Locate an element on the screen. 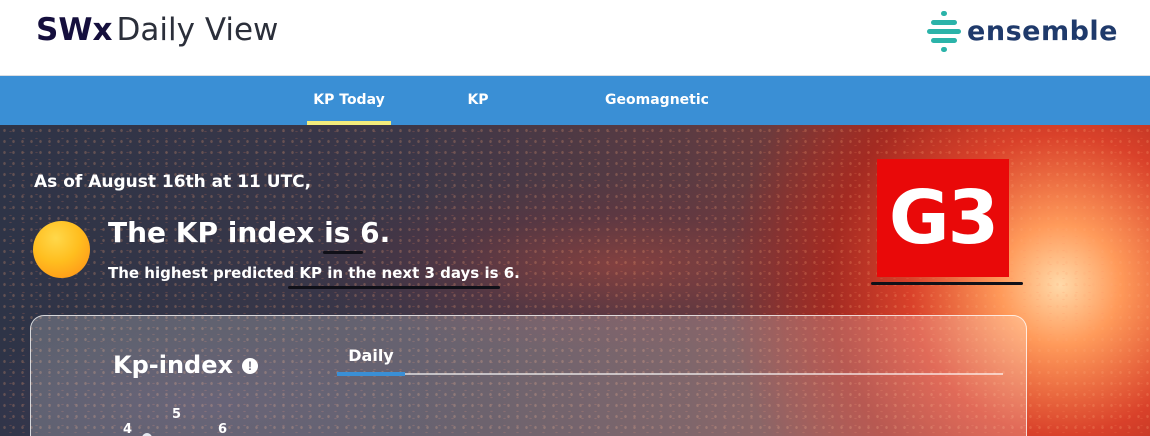 The height and width of the screenshot is (436, 1150). chart-value-label: 5 is located at coordinates (177, 414).